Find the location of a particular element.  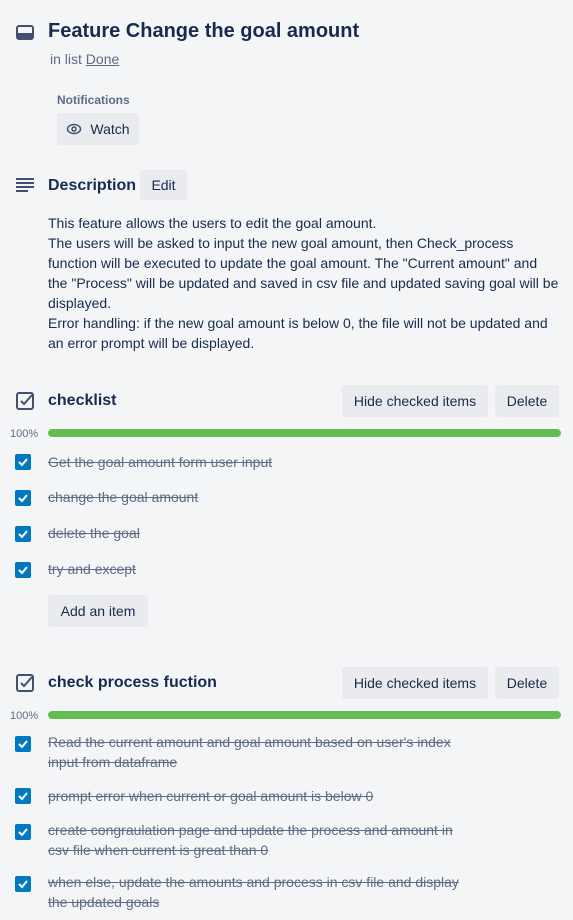

description-heading: Description is located at coordinates (92, 185).